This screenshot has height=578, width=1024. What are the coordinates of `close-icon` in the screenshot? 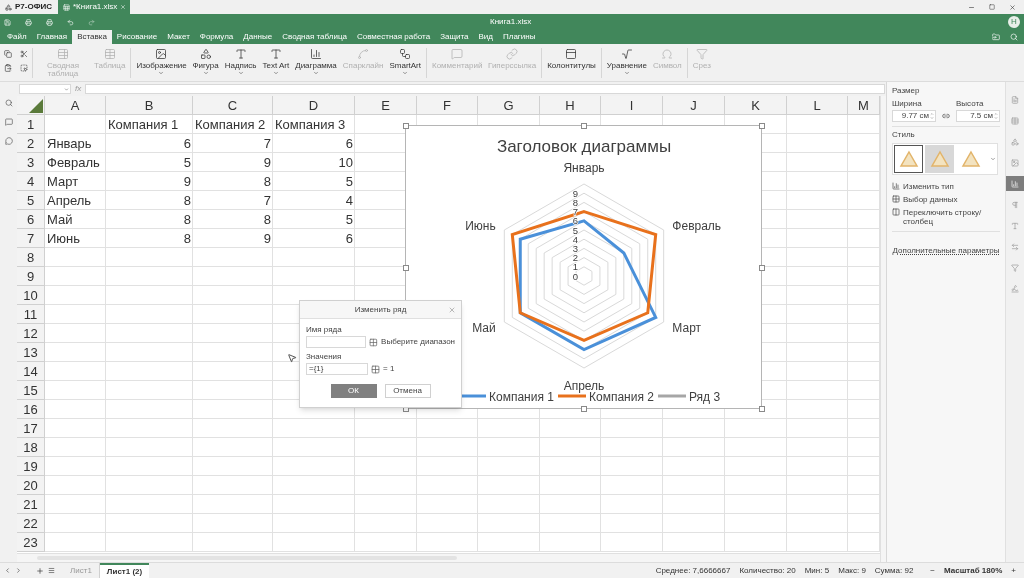 It's located at (452, 310).